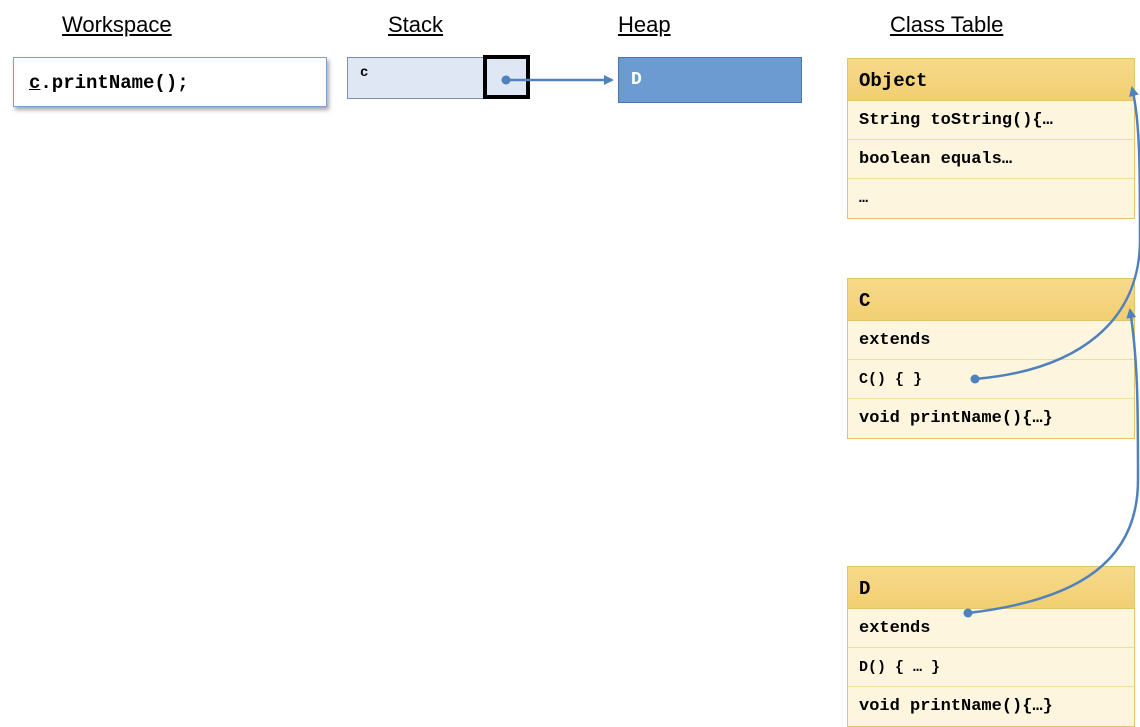  What do you see at coordinates (946, 25) in the screenshot?
I see `class-table-header: Class Table` at bounding box center [946, 25].